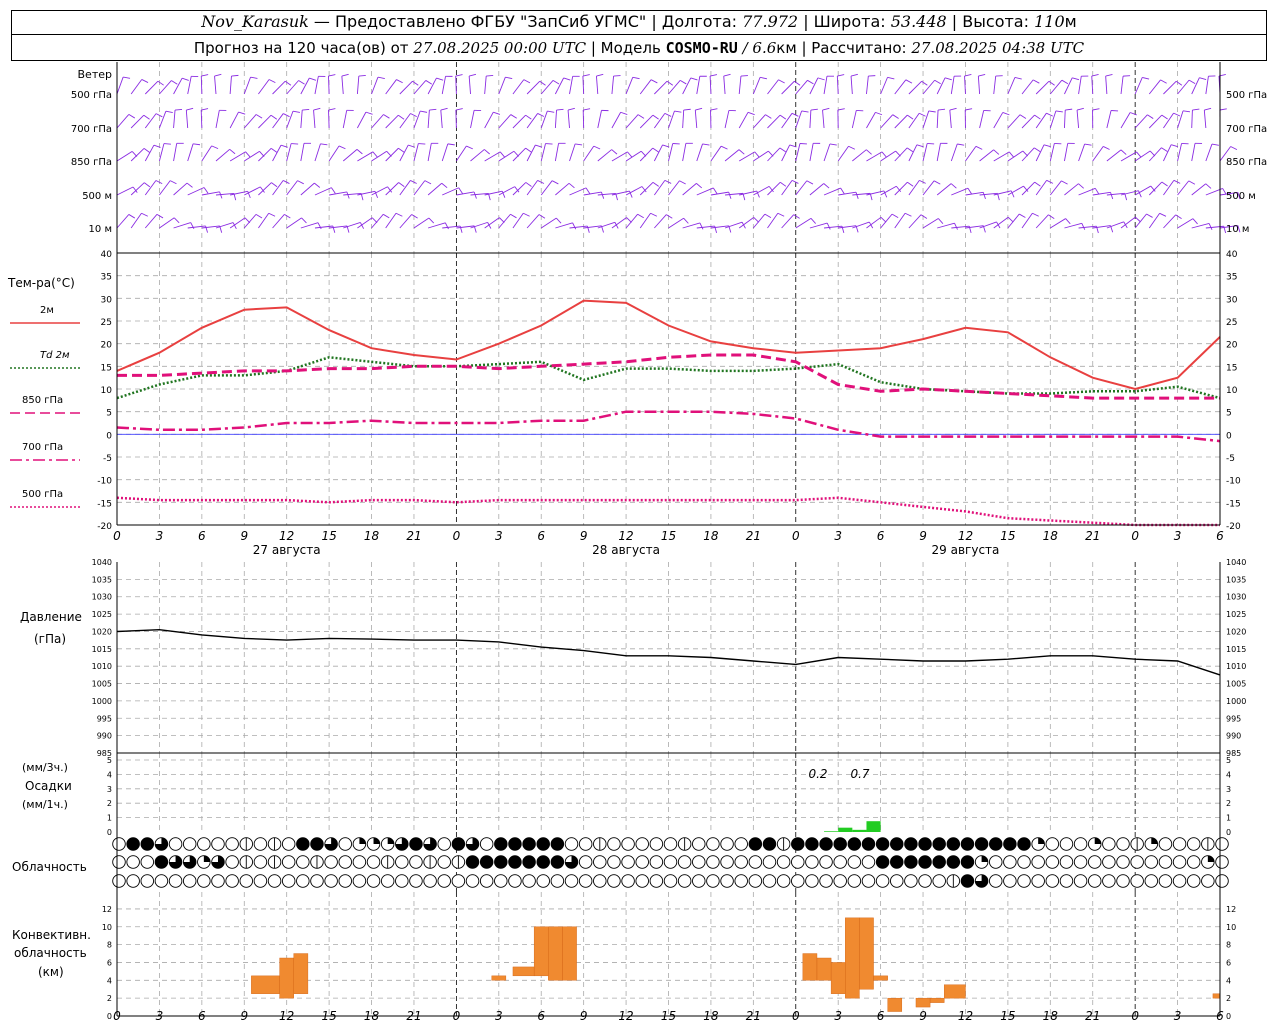 This screenshot has height=1024, width=1280. What do you see at coordinates (109, 803) in the screenshot?
I see `precip-tick-left: 2` at bounding box center [109, 803].